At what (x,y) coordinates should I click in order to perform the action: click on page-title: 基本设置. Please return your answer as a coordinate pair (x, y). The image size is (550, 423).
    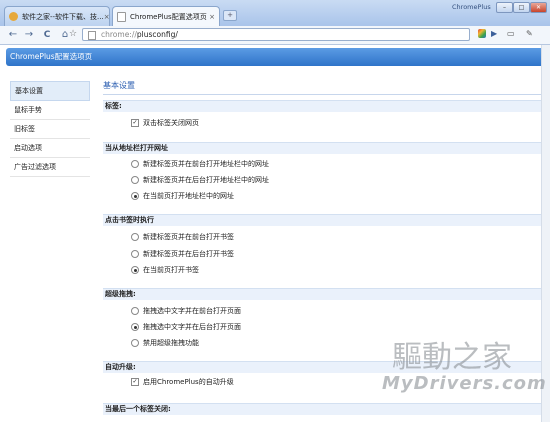
    Looking at the image, I should click on (323, 87).